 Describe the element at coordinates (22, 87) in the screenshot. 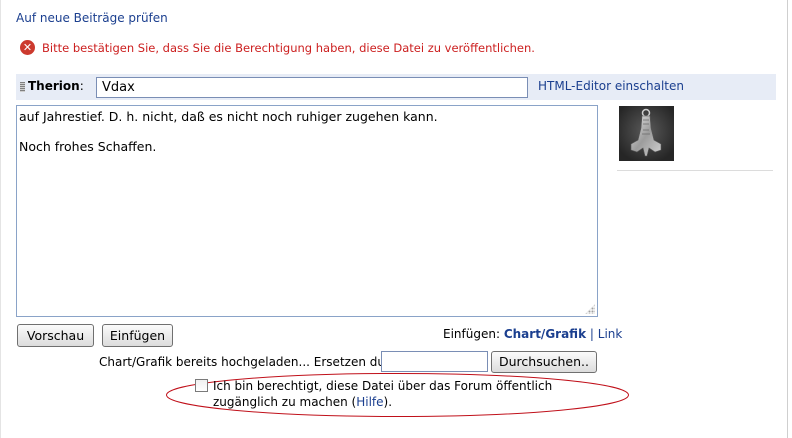

I see `drag-handle-icon` at that location.